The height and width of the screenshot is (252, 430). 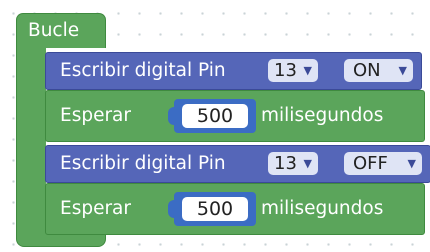 I want to click on digital-write-block: Escribir digital Pin 13 ▼ OFF ▼, so click(x=237, y=164).